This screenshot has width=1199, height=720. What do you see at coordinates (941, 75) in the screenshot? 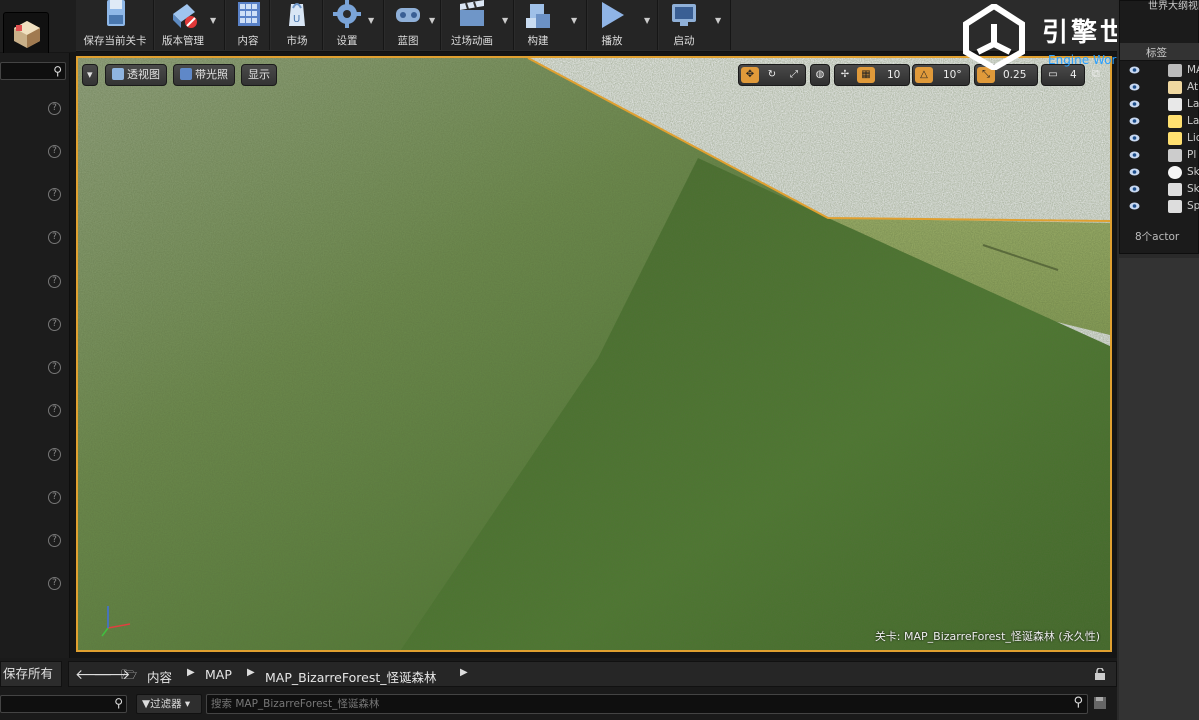
I see `rotation-snap-controls: △ 10°` at bounding box center [941, 75].